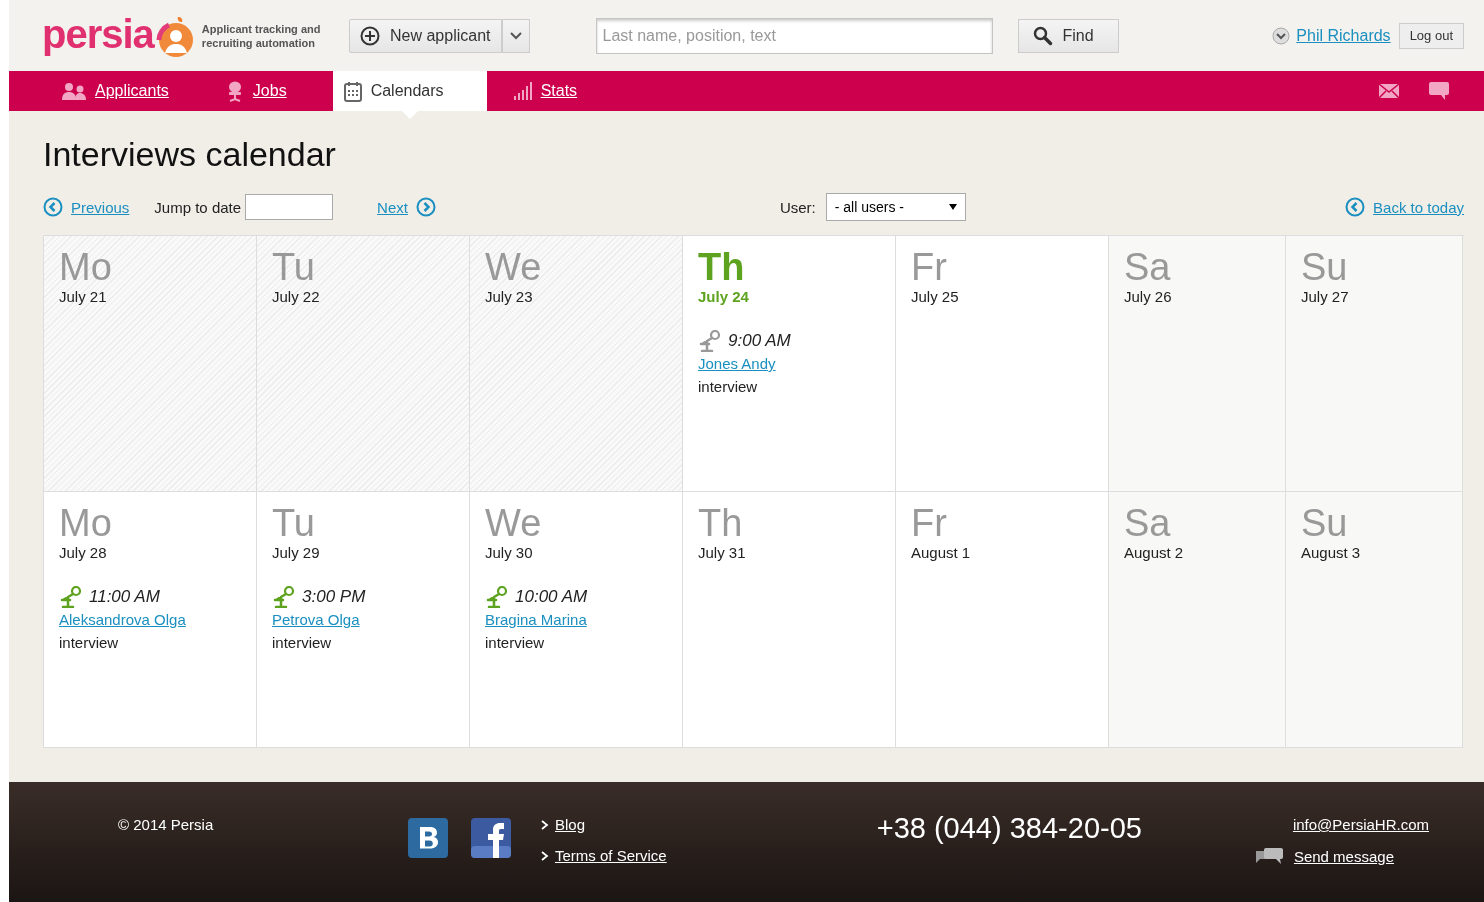  What do you see at coordinates (1343, 856) in the screenshot?
I see `send-message-link: Send message` at bounding box center [1343, 856].